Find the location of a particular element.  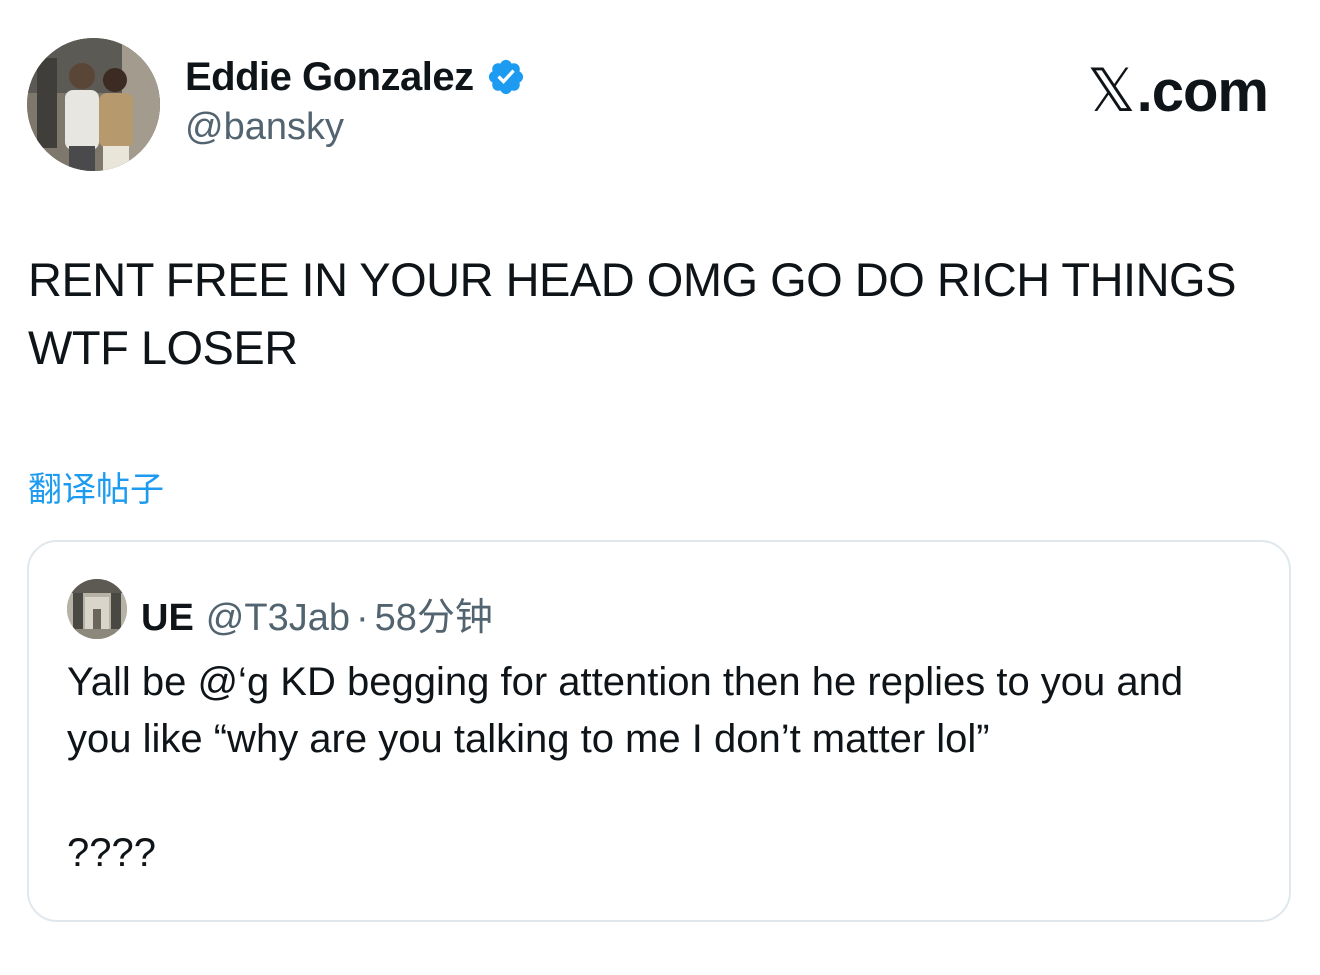

quote-header: UE @T3Jab · 58分钟 is located at coordinates (317, 613).